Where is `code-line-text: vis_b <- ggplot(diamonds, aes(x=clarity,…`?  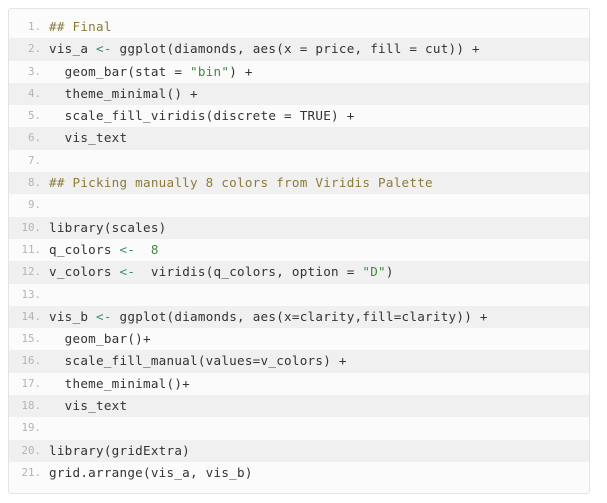
code-line-text: vis_b <- ggplot(diamonds, aes(x=clarity,… is located at coordinates (268, 316).